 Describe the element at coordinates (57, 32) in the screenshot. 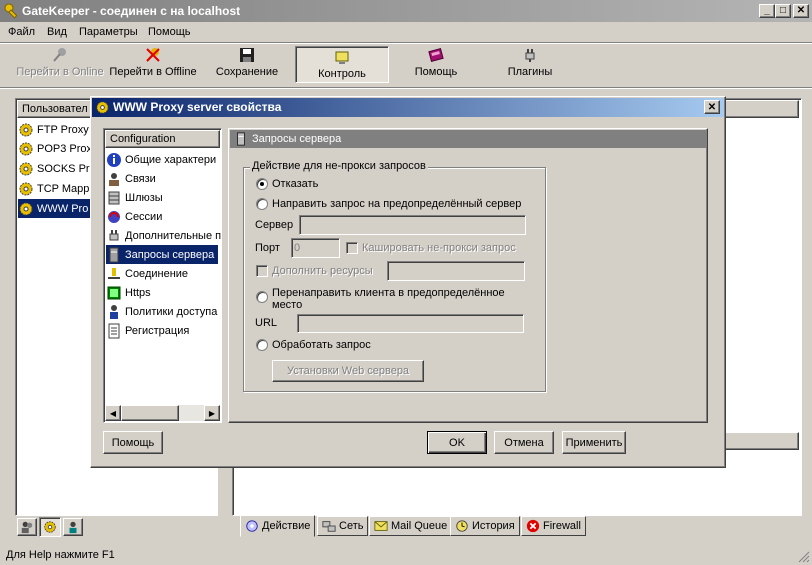

I see `menu-view: Вид` at that location.